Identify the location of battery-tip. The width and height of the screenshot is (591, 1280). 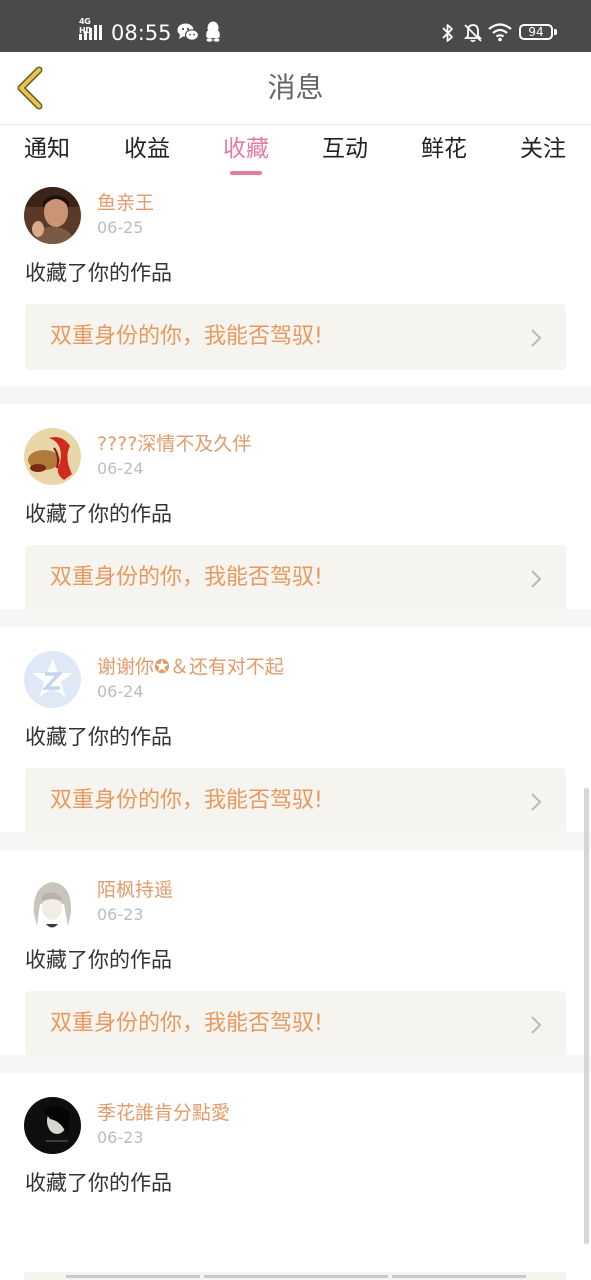
(555, 32).